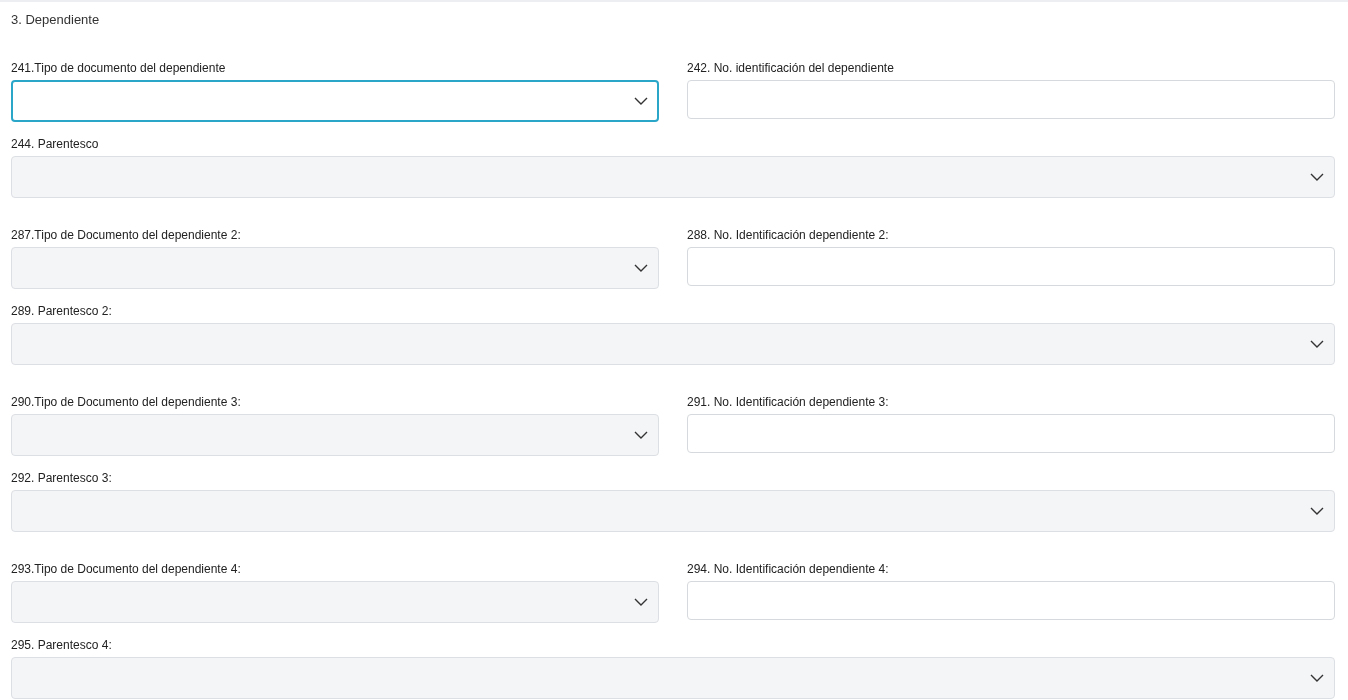  What do you see at coordinates (788, 235) in the screenshot?
I see `field-label: 288. No. Identificación dependiente 2:` at bounding box center [788, 235].